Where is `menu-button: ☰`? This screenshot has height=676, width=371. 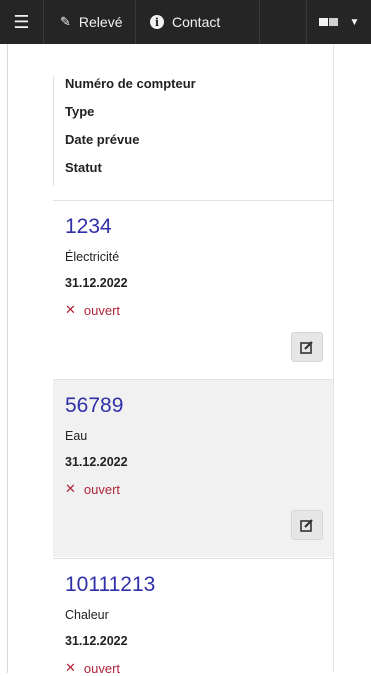 menu-button: ☰ is located at coordinates (22, 22).